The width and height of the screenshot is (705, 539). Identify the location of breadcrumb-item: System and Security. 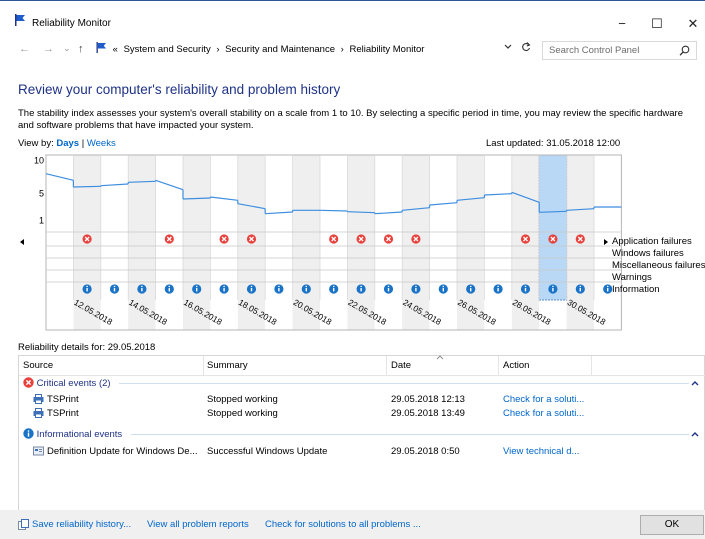
(167, 49).